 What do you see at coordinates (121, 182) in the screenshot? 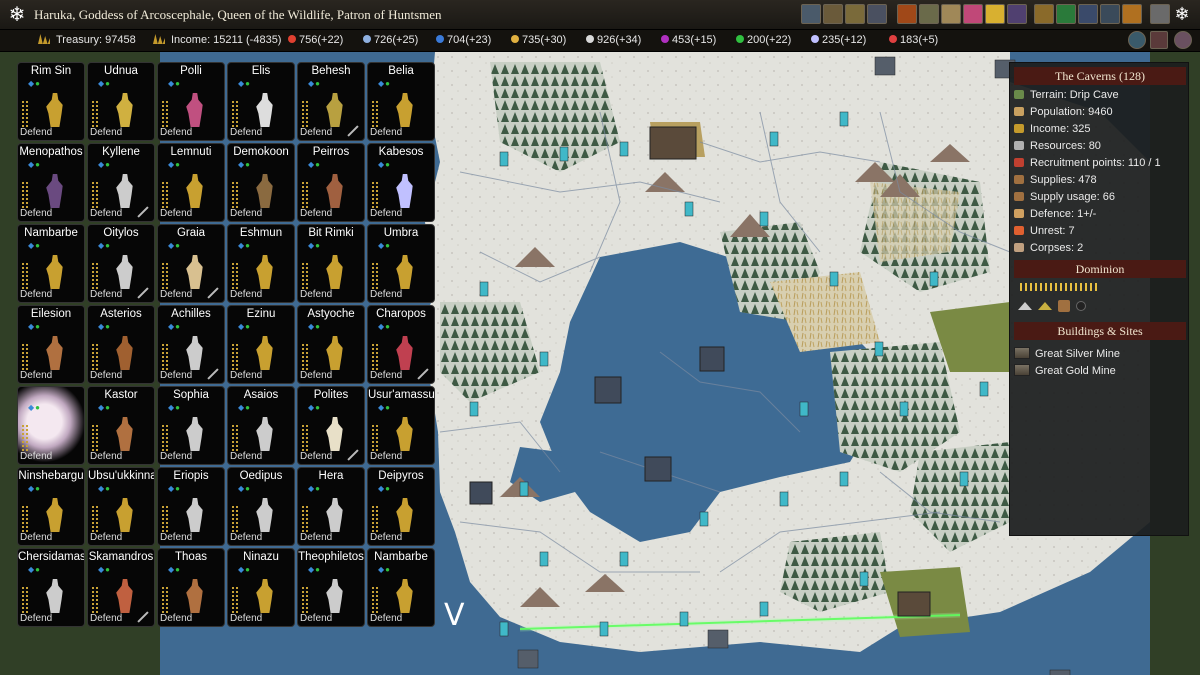
I see `commander-card: Kyllene ◆● Defend` at bounding box center [121, 182].